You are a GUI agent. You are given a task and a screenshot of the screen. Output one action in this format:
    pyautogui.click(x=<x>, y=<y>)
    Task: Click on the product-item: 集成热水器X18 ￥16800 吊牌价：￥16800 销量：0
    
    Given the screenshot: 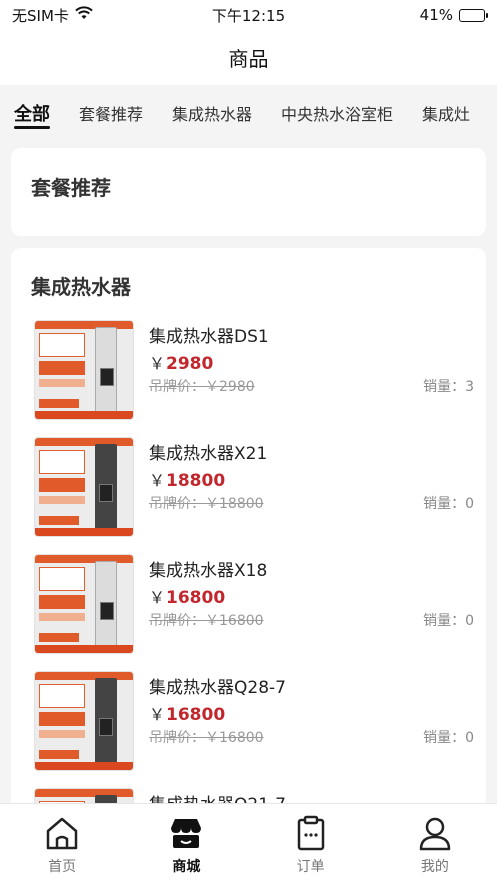 What is the action you would take?
    pyautogui.click(x=254, y=604)
    